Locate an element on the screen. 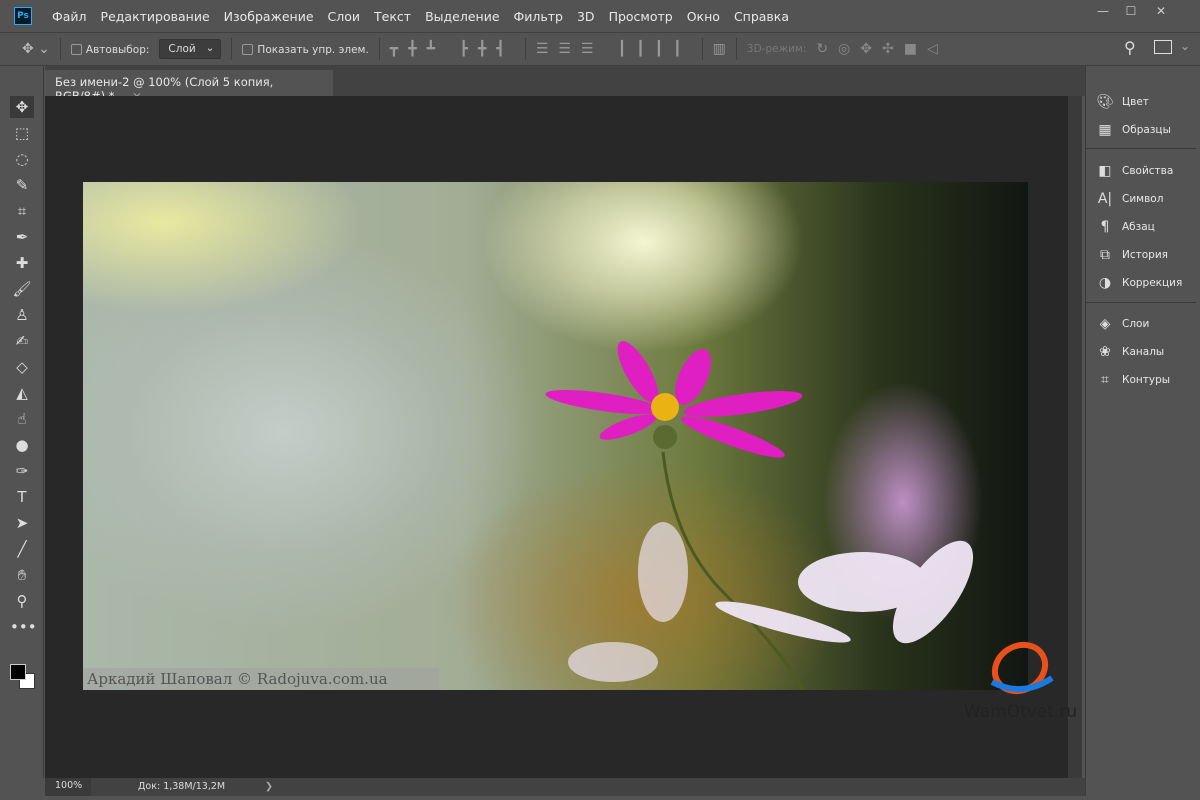 This screenshot has width=1200, height=800. zoom-tool-icon: ⚲ is located at coordinates (22, 601).